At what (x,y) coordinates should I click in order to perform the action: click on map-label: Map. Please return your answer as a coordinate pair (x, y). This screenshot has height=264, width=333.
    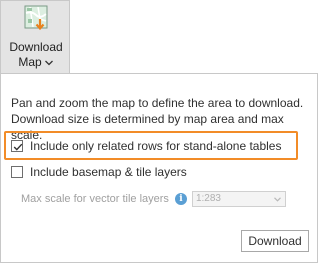
    Looking at the image, I should click on (30, 62).